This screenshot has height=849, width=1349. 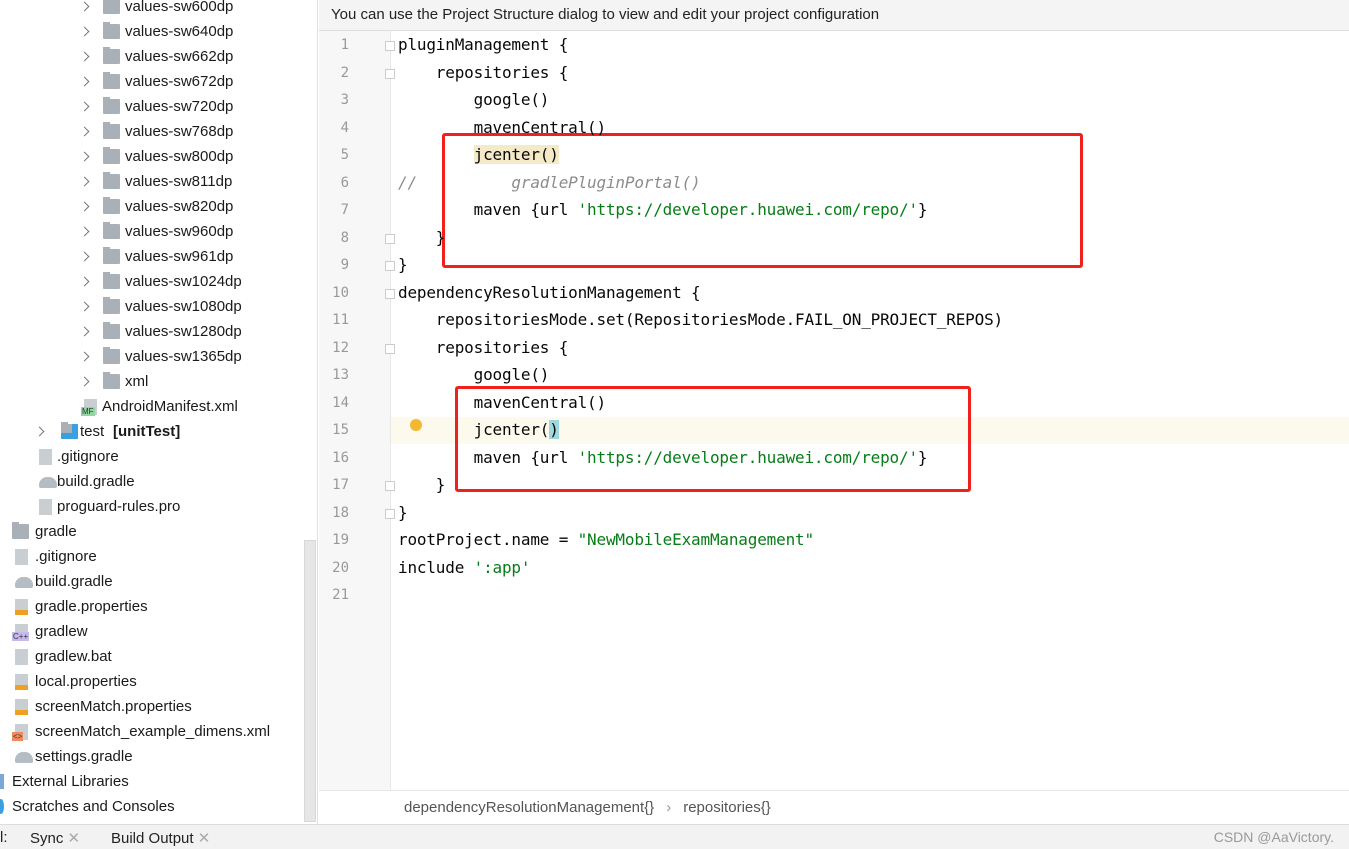 What do you see at coordinates (158, 531) in the screenshot?
I see `tree-item: gradle` at bounding box center [158, 531].